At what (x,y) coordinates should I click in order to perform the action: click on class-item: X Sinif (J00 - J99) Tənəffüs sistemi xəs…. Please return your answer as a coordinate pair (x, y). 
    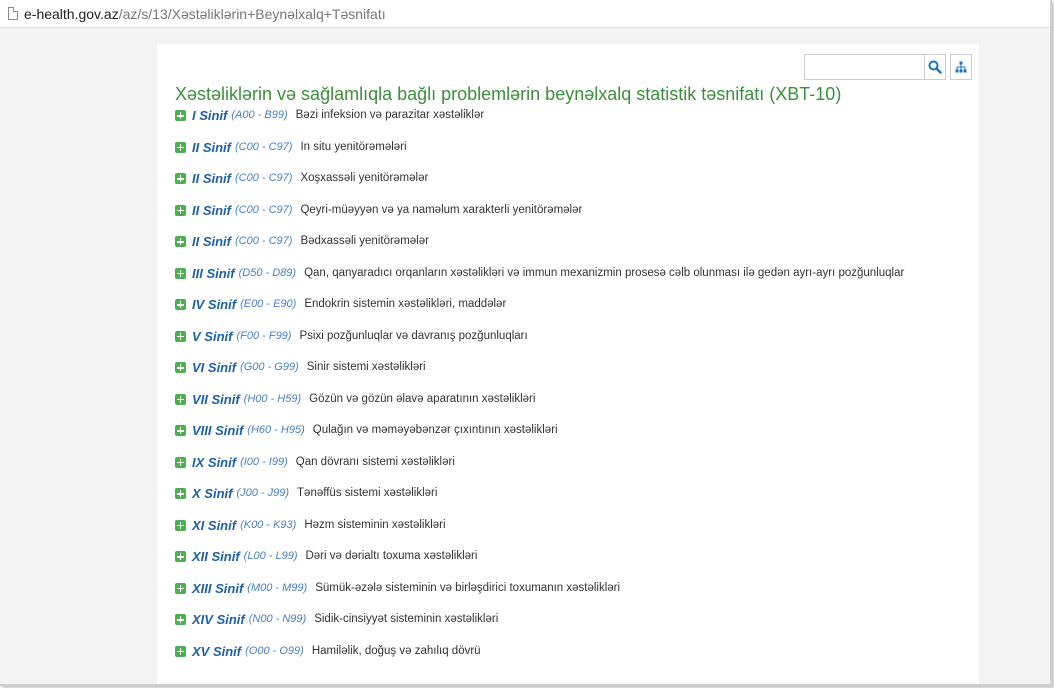
    Looking at the image, I should click on (539, 502).